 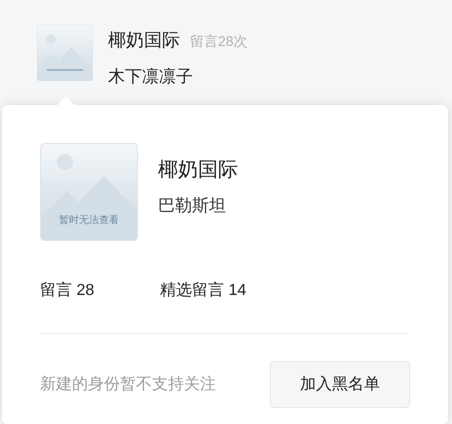 I want to click on comment-count: 留言28次, so click(x=219, y=41).